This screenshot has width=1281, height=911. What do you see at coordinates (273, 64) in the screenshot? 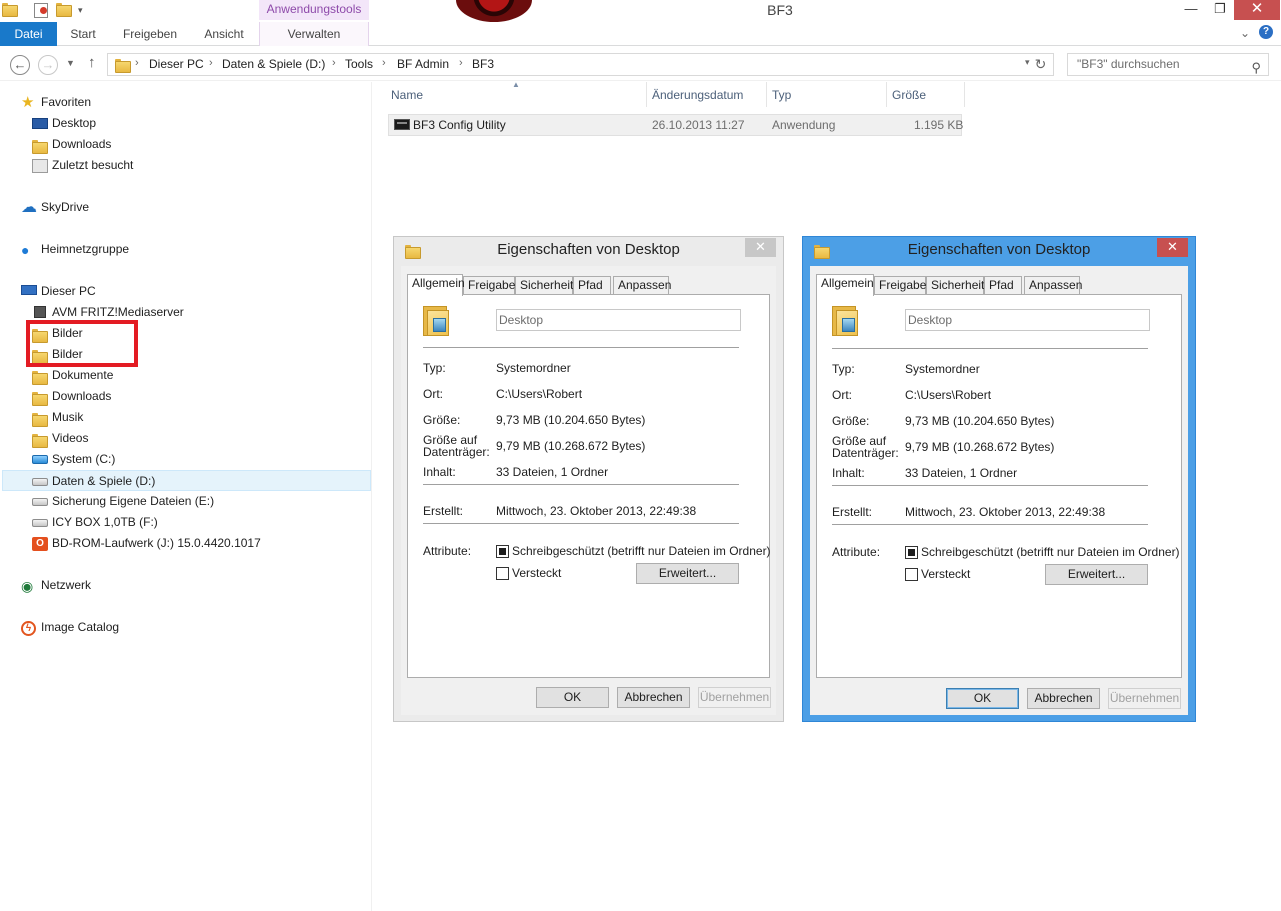
I see `breadcrumb-daten-spiele: Daten & Spiele (D:)` at bounding box center [273, 64].